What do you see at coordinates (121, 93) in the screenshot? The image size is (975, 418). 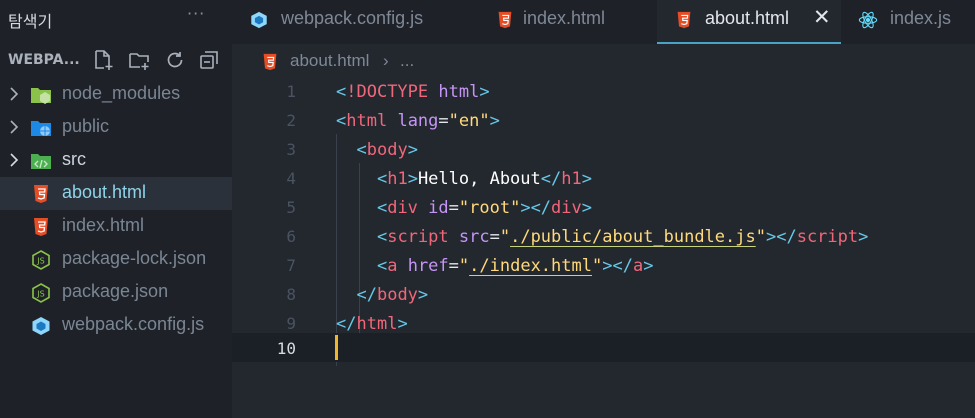 I see `tree-item-label: node_modules` at bounding box center [121, 93].